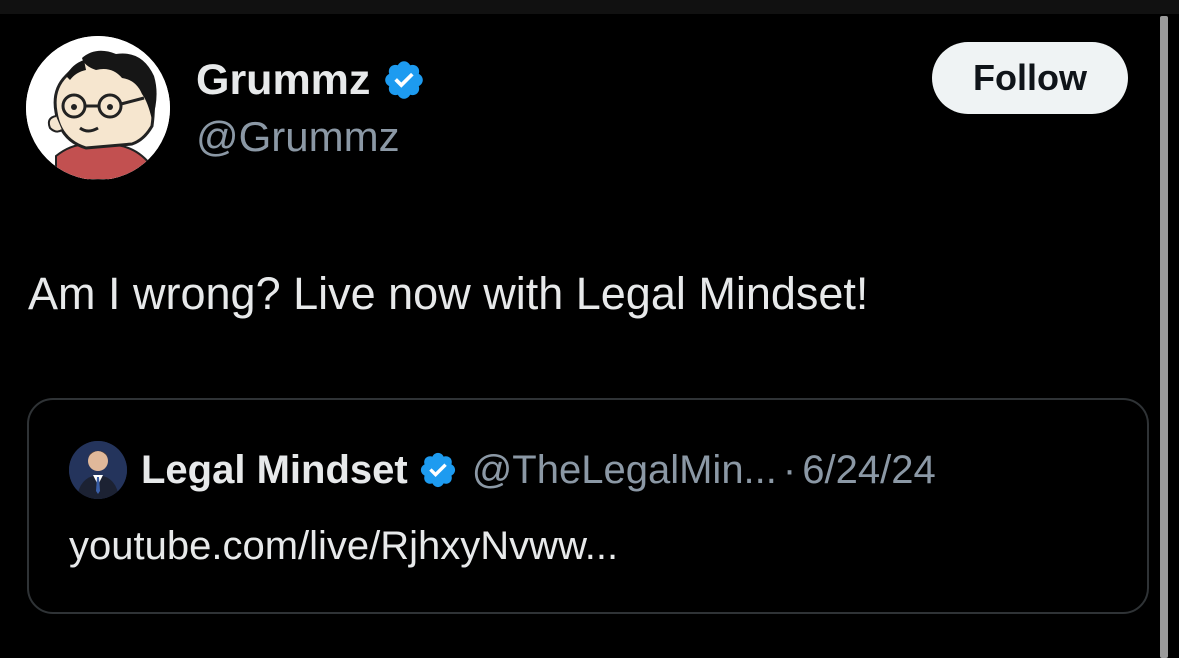  Describe the element at coordinates (274, 470) in the screenshot. I see `quoted-display-name: Legal Mindset` at that location.